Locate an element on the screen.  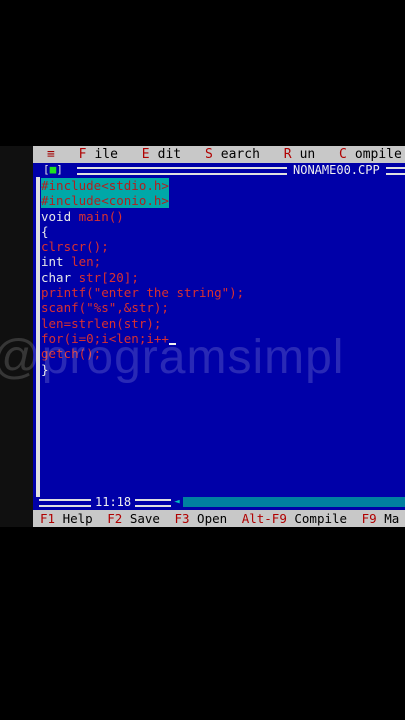
code-line: printf("enter the string"); is located at coordinates (142, 292).